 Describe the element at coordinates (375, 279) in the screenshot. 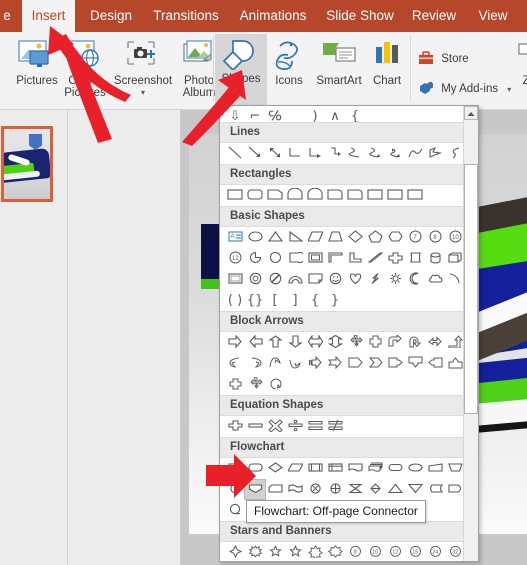

I see `shape-lightning-bolt` at that location.